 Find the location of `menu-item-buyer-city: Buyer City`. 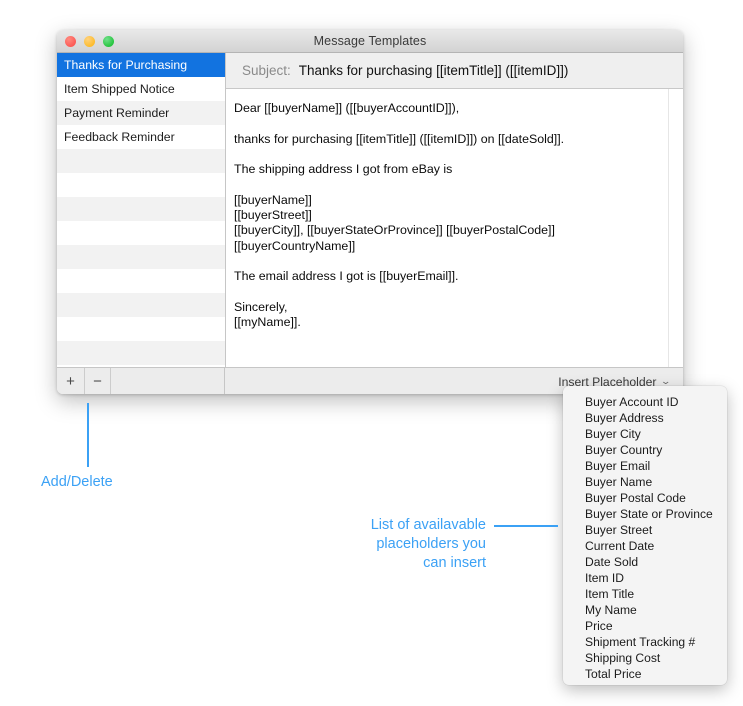

menu-item-buyer-city: Buyer City is located at coordinates (645, 434).